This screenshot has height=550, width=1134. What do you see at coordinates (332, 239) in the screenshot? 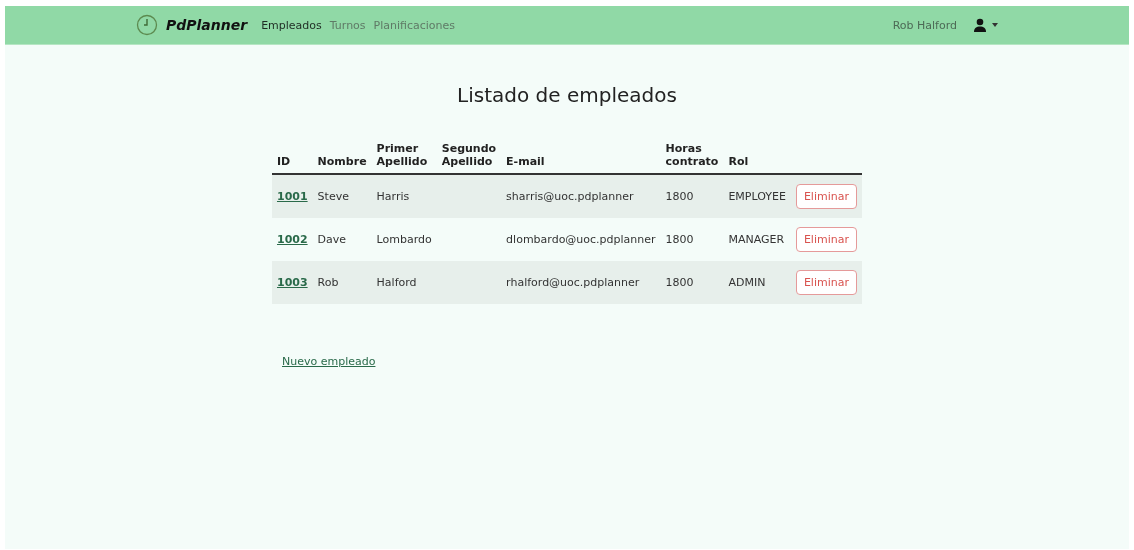
I see `table-cell: Dave` at bounding box center [332, 239].